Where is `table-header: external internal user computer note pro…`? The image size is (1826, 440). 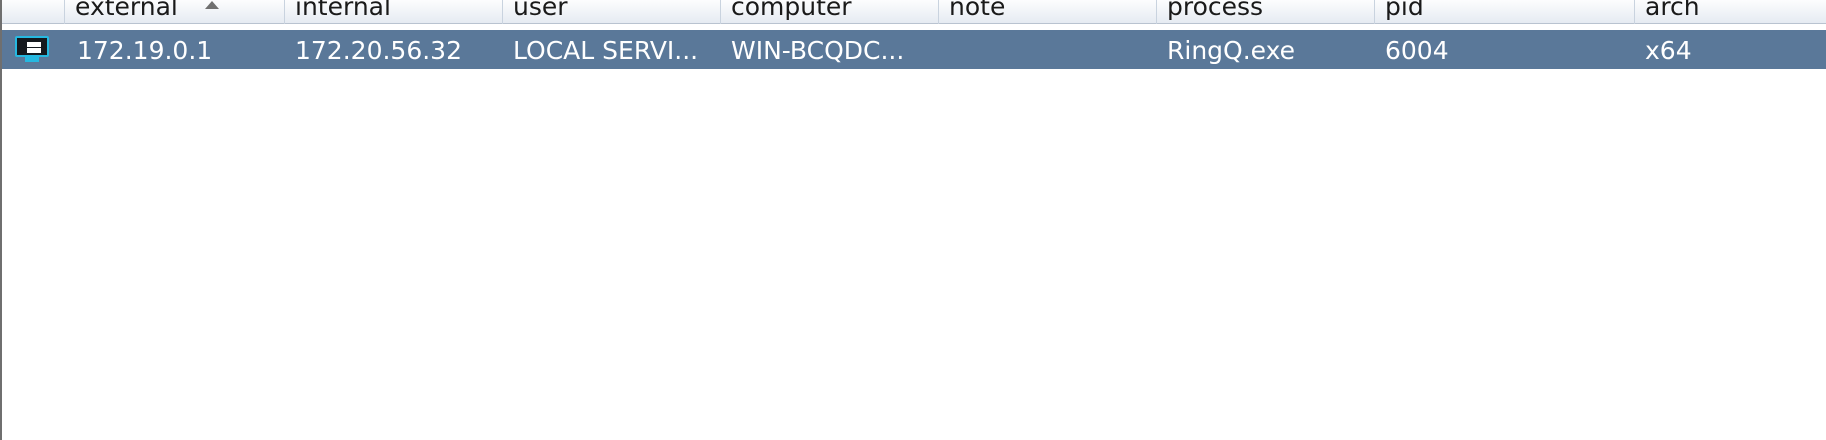 table-header: external internal user computer note pro… is located at coordinates (914, 12).